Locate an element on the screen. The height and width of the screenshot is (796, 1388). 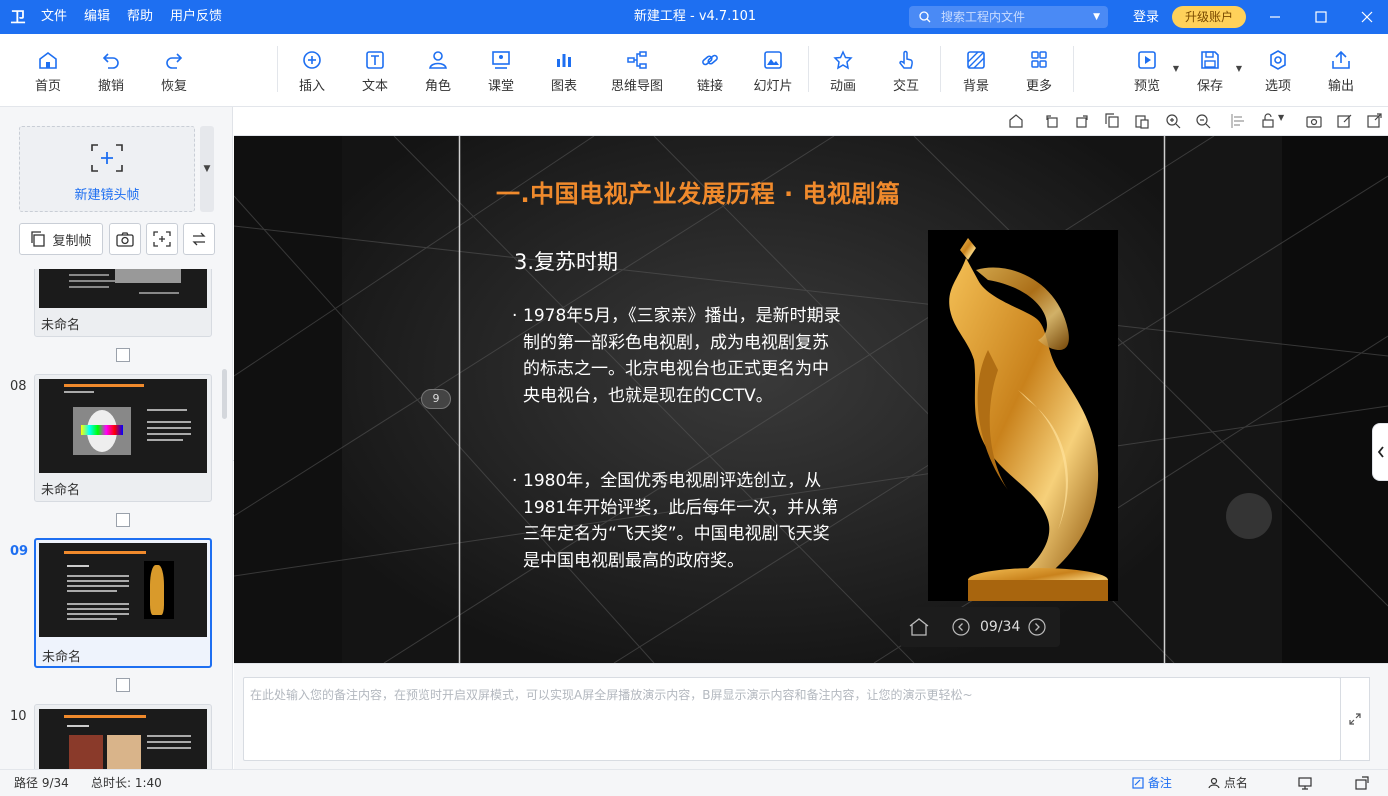
zoom-in-icon is located at coordinates (1173, 121).